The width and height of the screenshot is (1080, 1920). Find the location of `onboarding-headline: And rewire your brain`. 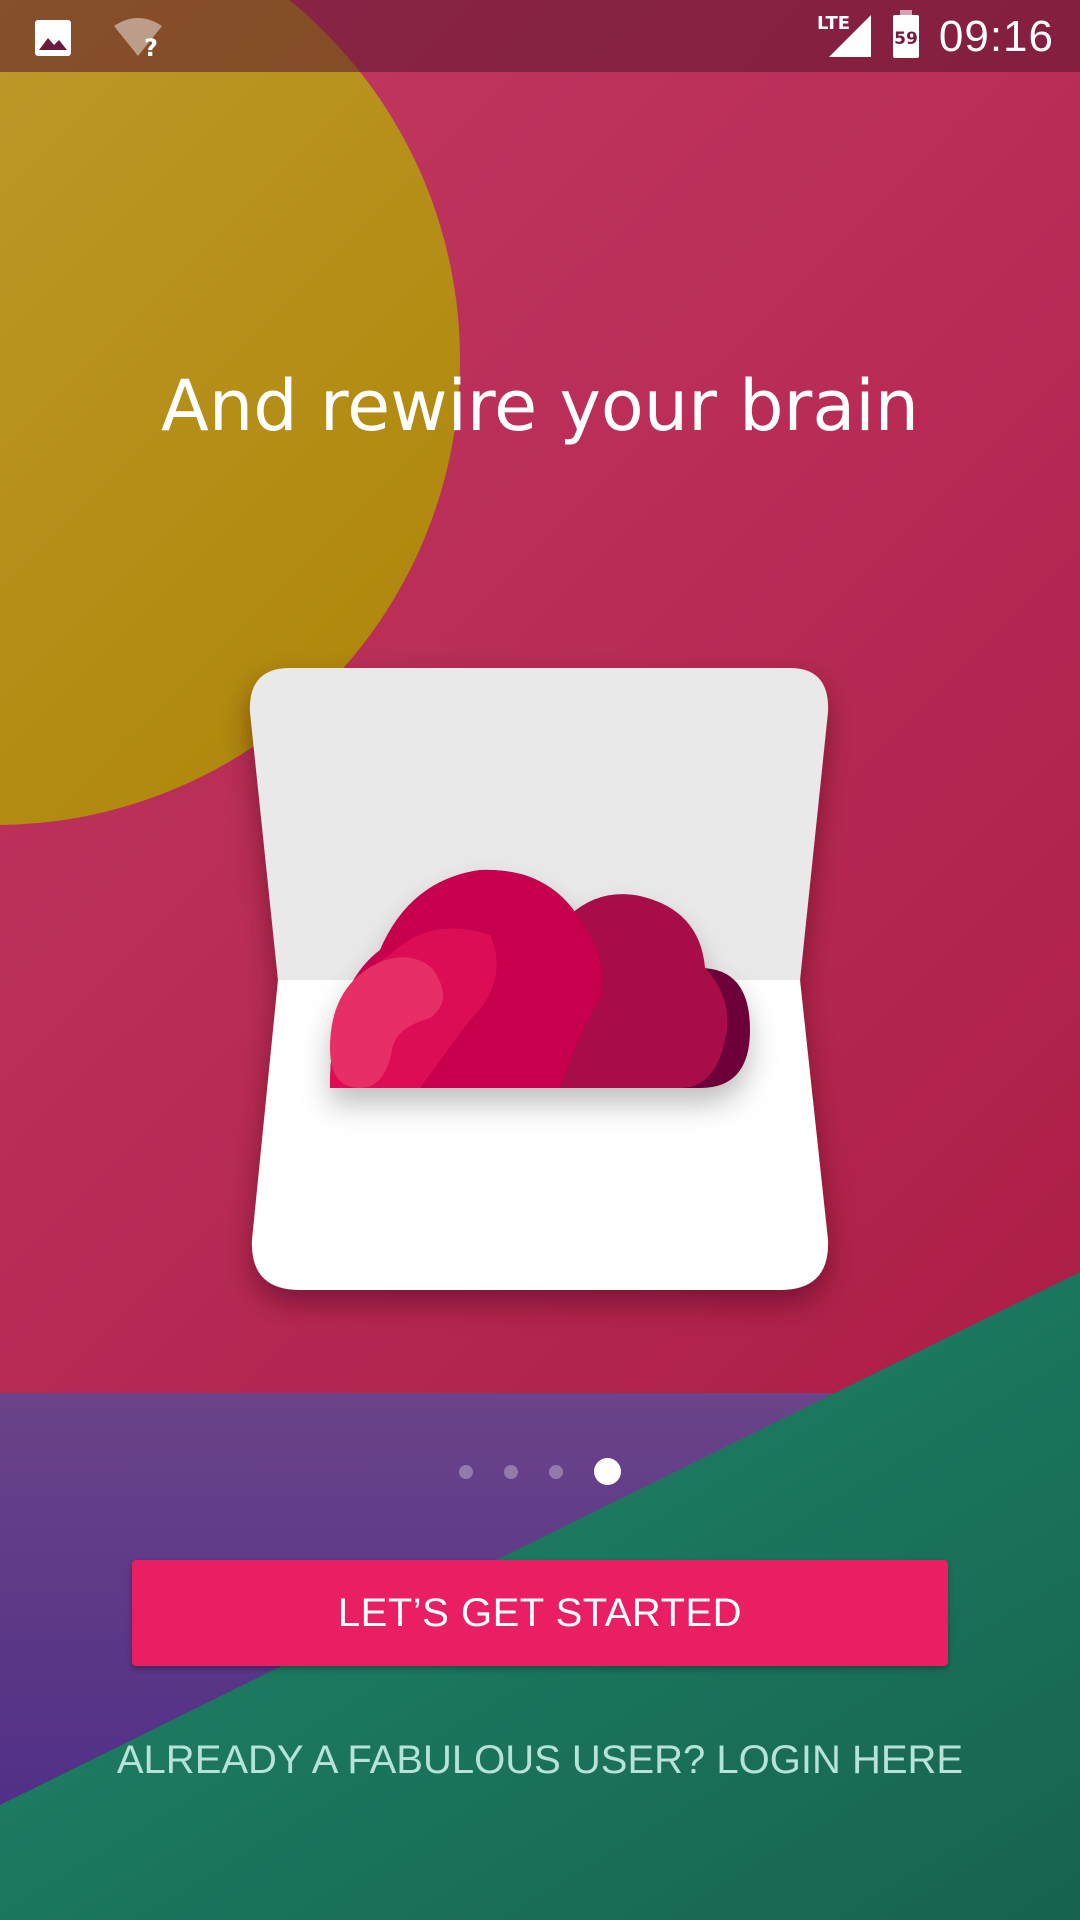

onboarding-headline: And rewire your brain is located at coordinates (540, 406).